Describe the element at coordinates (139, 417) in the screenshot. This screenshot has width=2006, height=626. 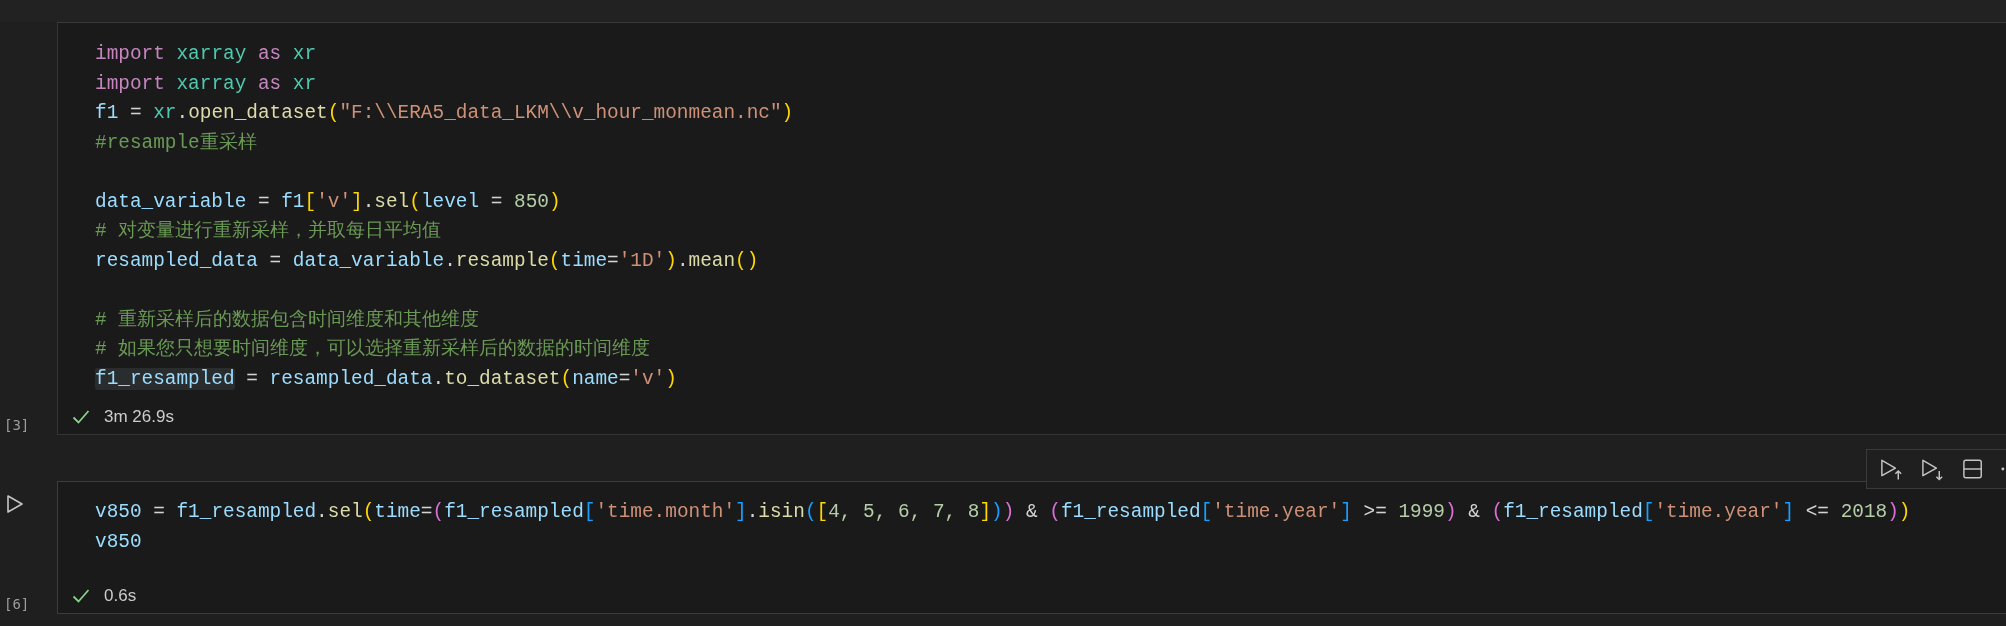
I see `execution-time: 3m 26.9s` at that location.